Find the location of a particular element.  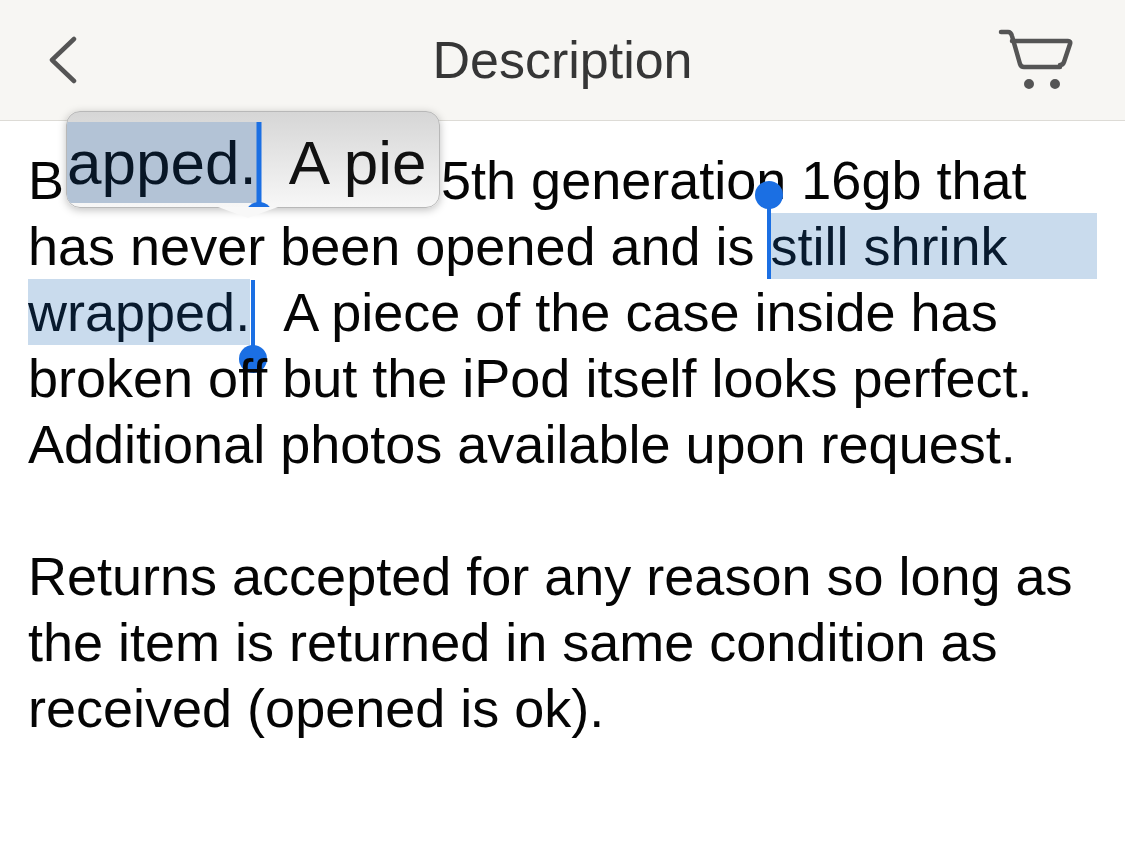

magnified-selected-text: apped. is located at coordinates (162, 162).